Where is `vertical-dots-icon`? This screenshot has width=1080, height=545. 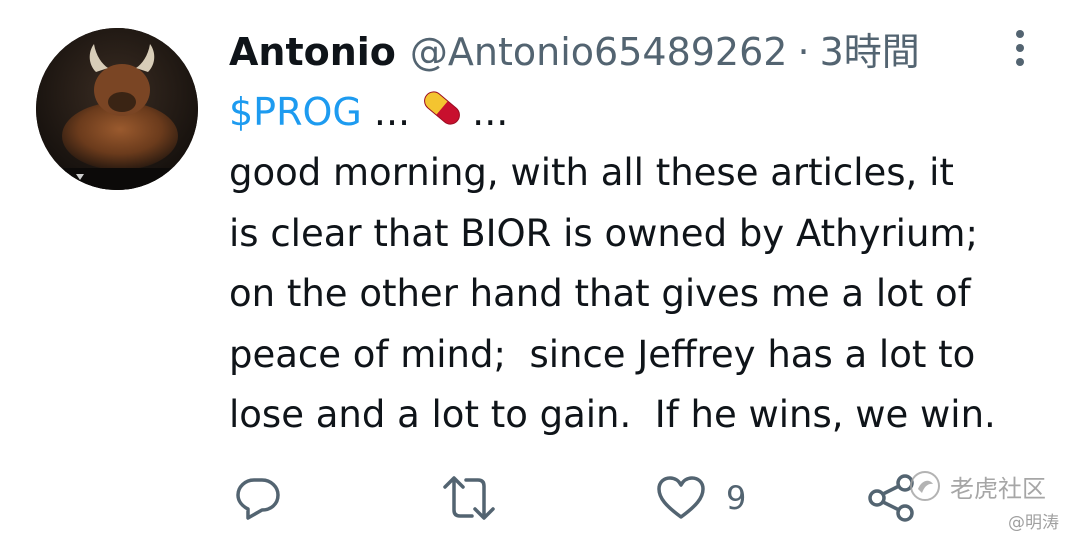
vertical-dots-icon is located at coordinates (1020, 48).